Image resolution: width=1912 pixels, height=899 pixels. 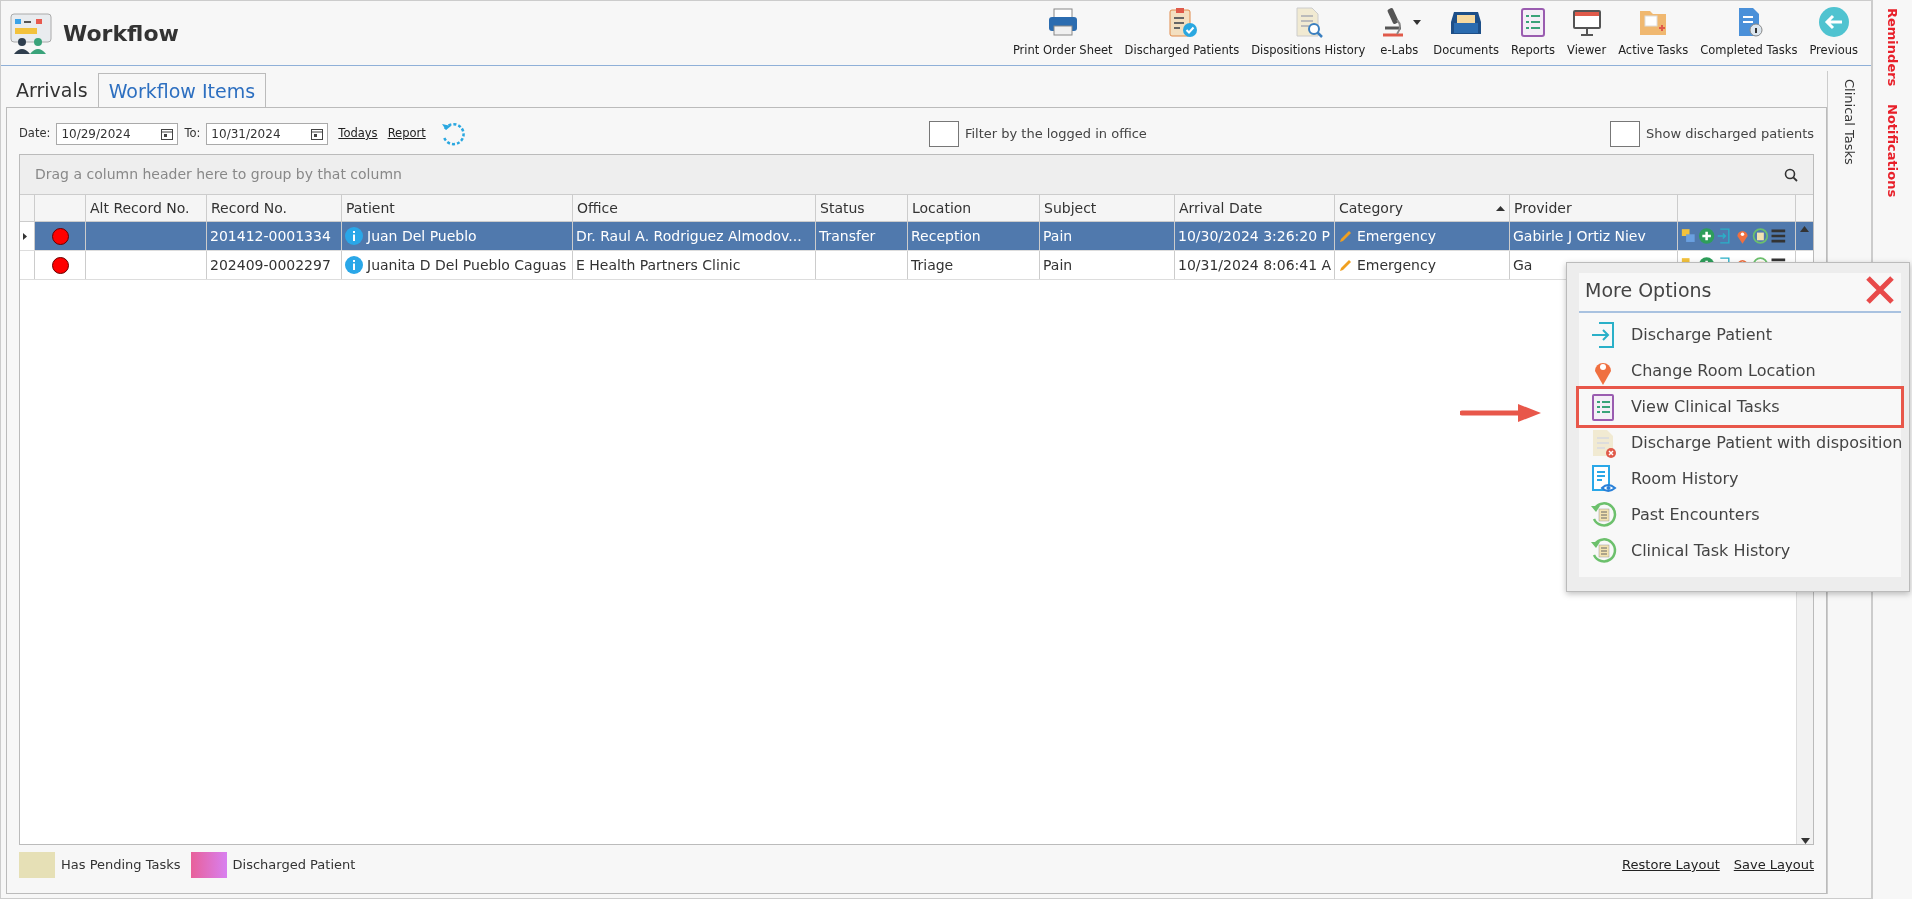 What do you see at coordinates (862, 208) in the screenshot?
I see `column-header: Status` at bounding box center [862, 208].